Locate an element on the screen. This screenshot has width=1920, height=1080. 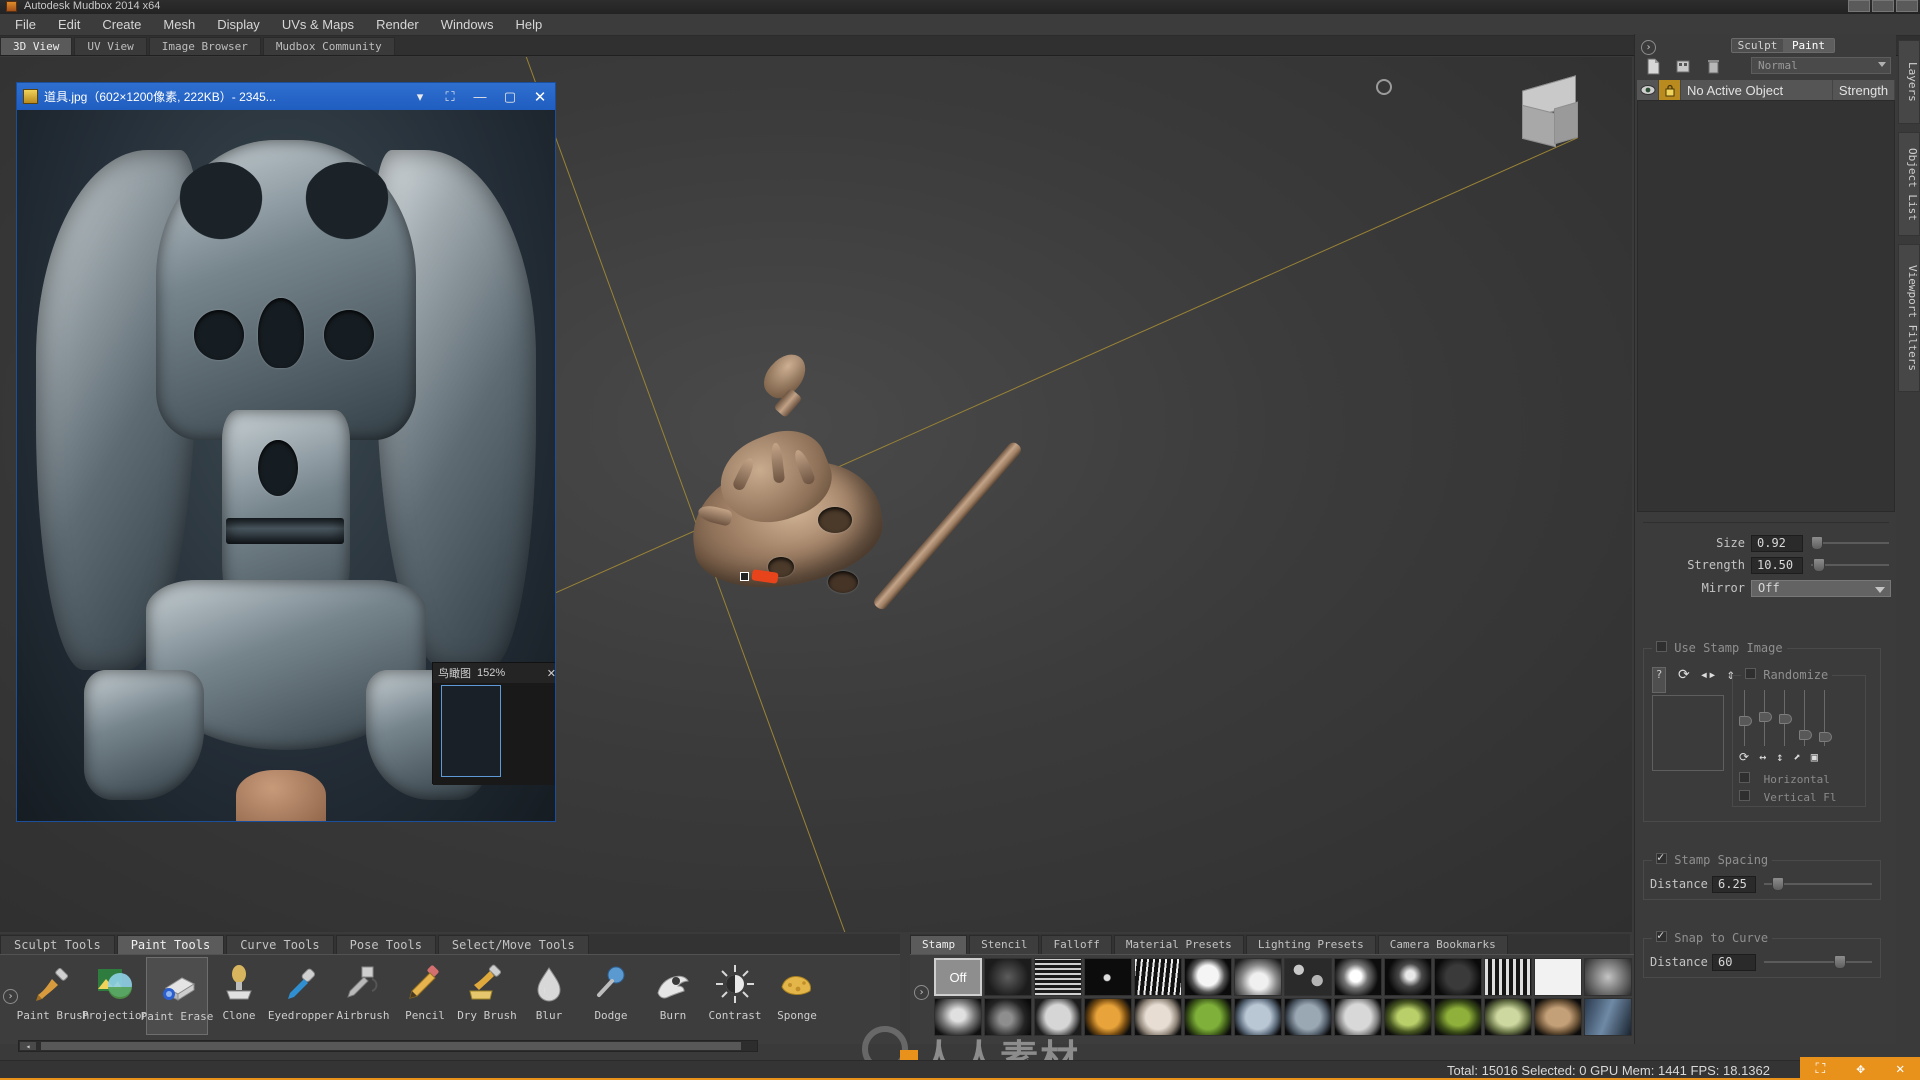
randomize-opacity-slider is located at coordinates (1825, 718).